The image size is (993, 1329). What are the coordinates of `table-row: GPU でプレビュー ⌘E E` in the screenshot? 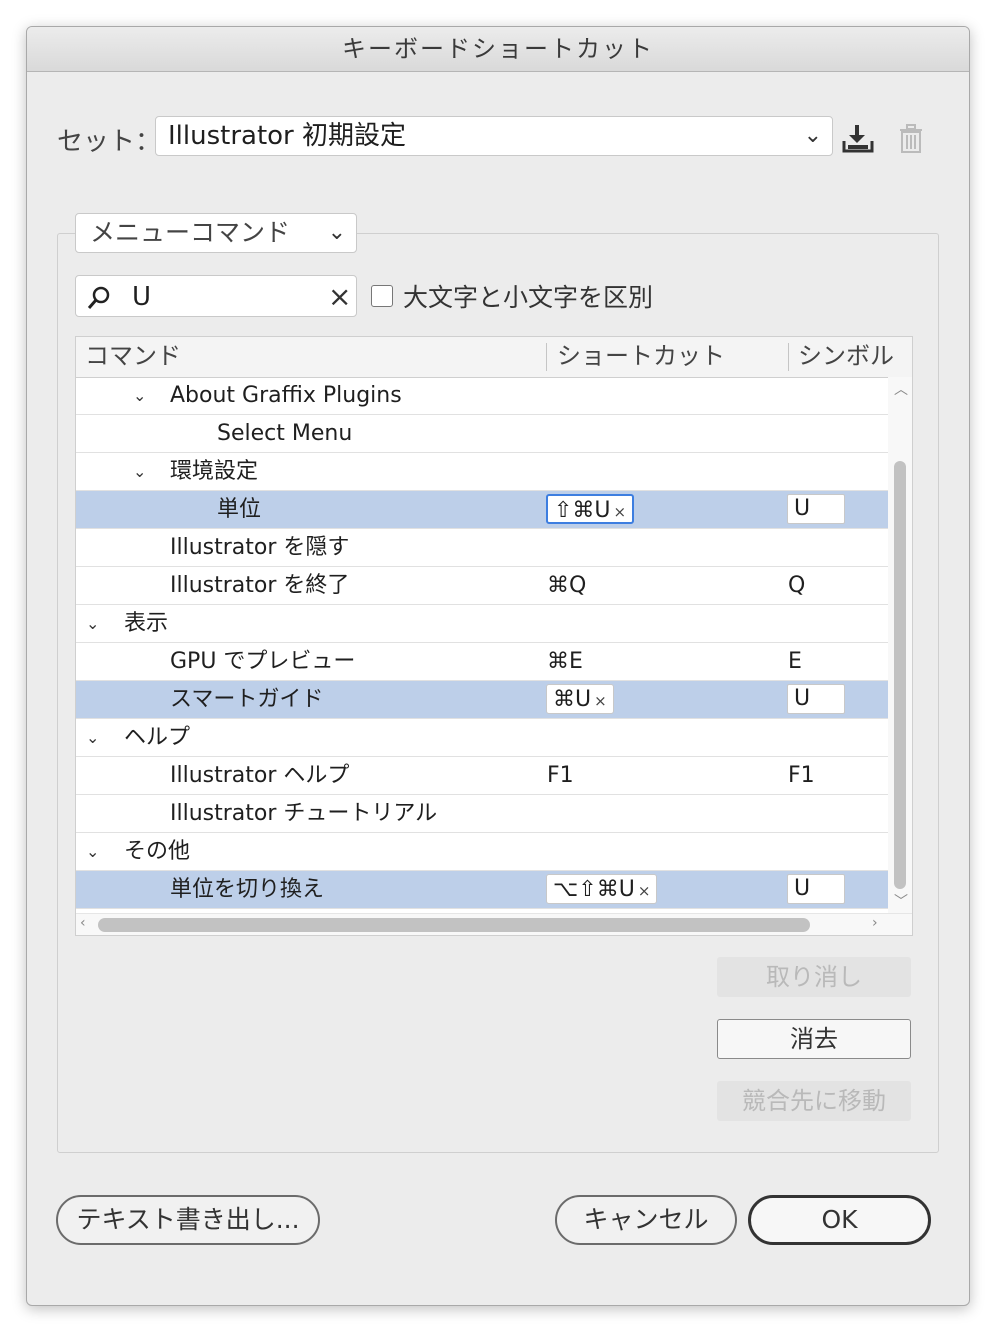 It's located at (482, 662).